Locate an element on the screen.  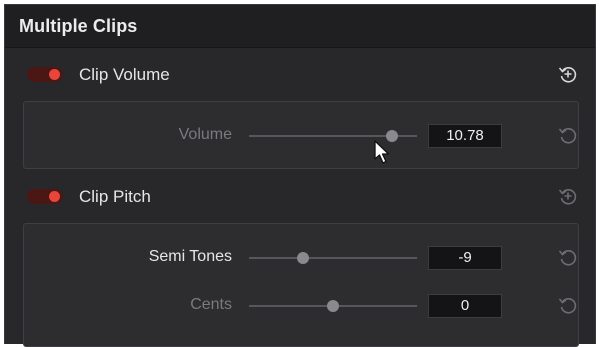
semi-tones-slider is located at coordinates (333, 258).